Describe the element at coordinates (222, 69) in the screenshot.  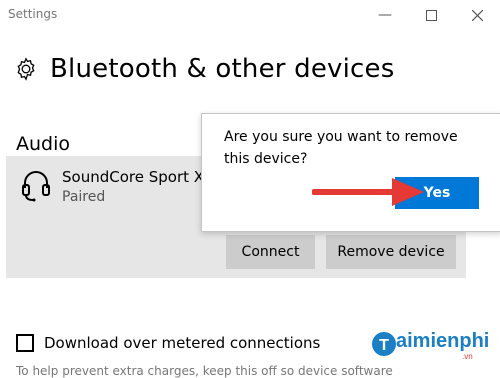
I see `page-title: Bluetooth & other devices` at that location.